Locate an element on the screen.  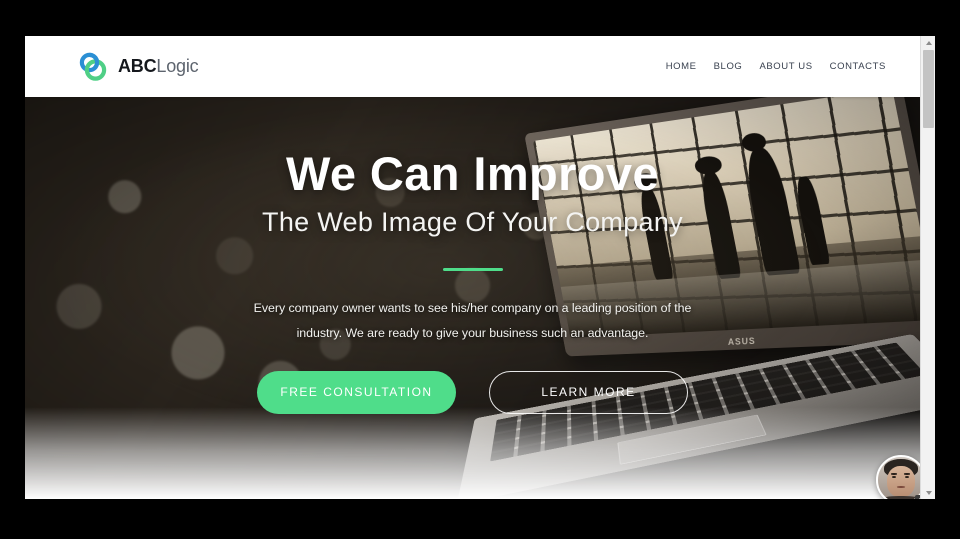
two-interlocking-rings-logo-icon is located at coordinates (92, 66).